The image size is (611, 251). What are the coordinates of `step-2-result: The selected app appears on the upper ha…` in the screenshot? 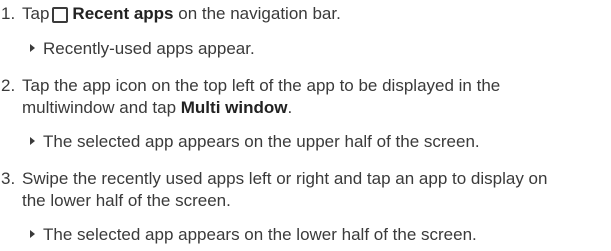 It's located at (317, 142).